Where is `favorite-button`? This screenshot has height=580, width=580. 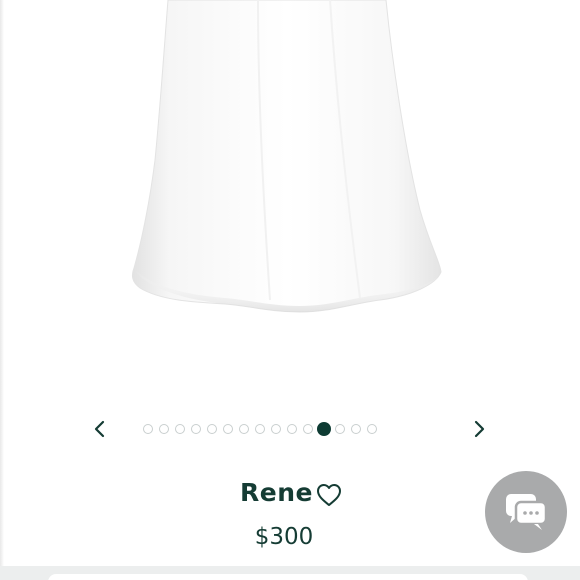
favorite-button is located at coordinates (329, 495).